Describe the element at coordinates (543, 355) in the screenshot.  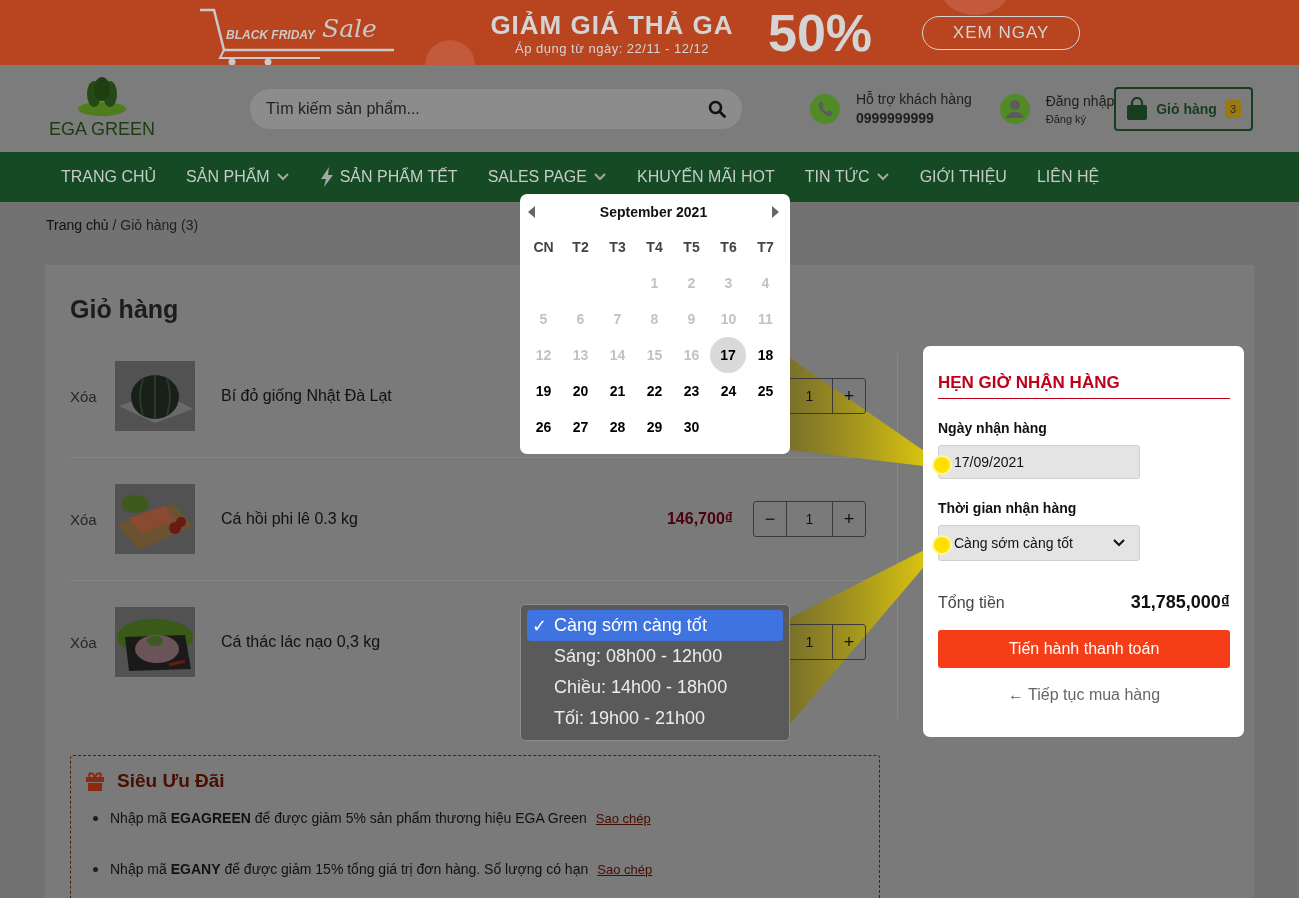
I see `calendar-day: 12` at that location.